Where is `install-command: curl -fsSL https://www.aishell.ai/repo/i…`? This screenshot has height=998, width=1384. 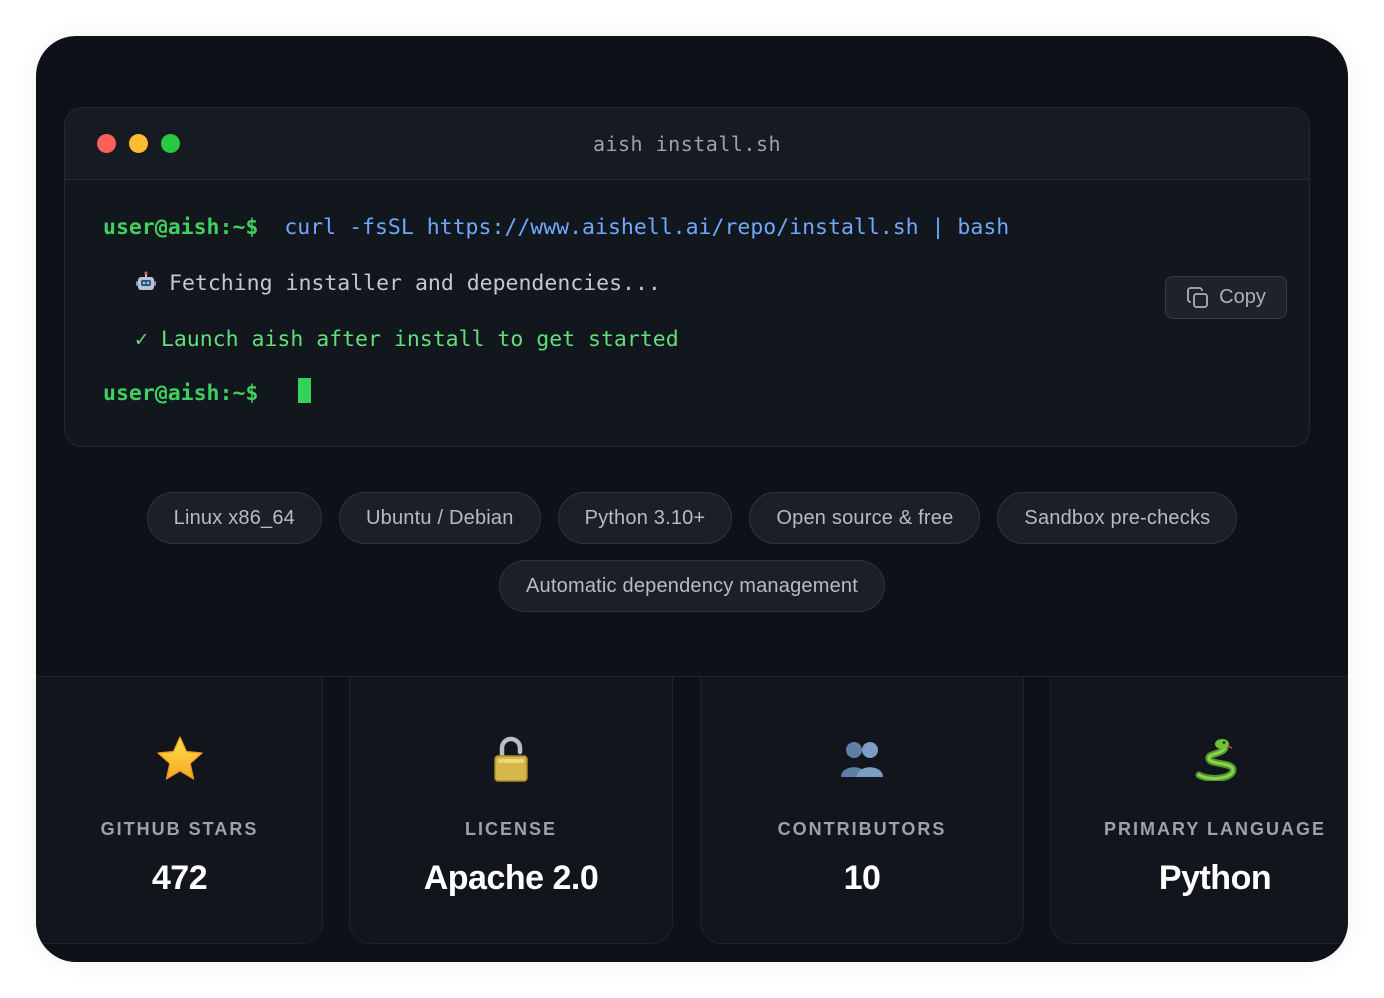 install-command: curl -fsSL https://www.aishell.ai/repo/i… is located at coordinates (647, 227).